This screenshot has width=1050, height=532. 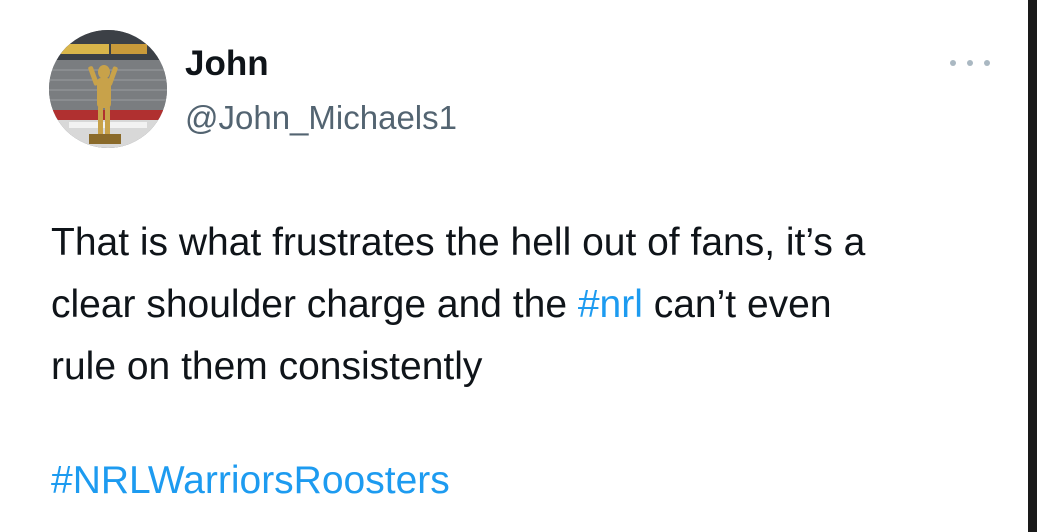 I want to click on avatar-image, so click(x=108, y=89).